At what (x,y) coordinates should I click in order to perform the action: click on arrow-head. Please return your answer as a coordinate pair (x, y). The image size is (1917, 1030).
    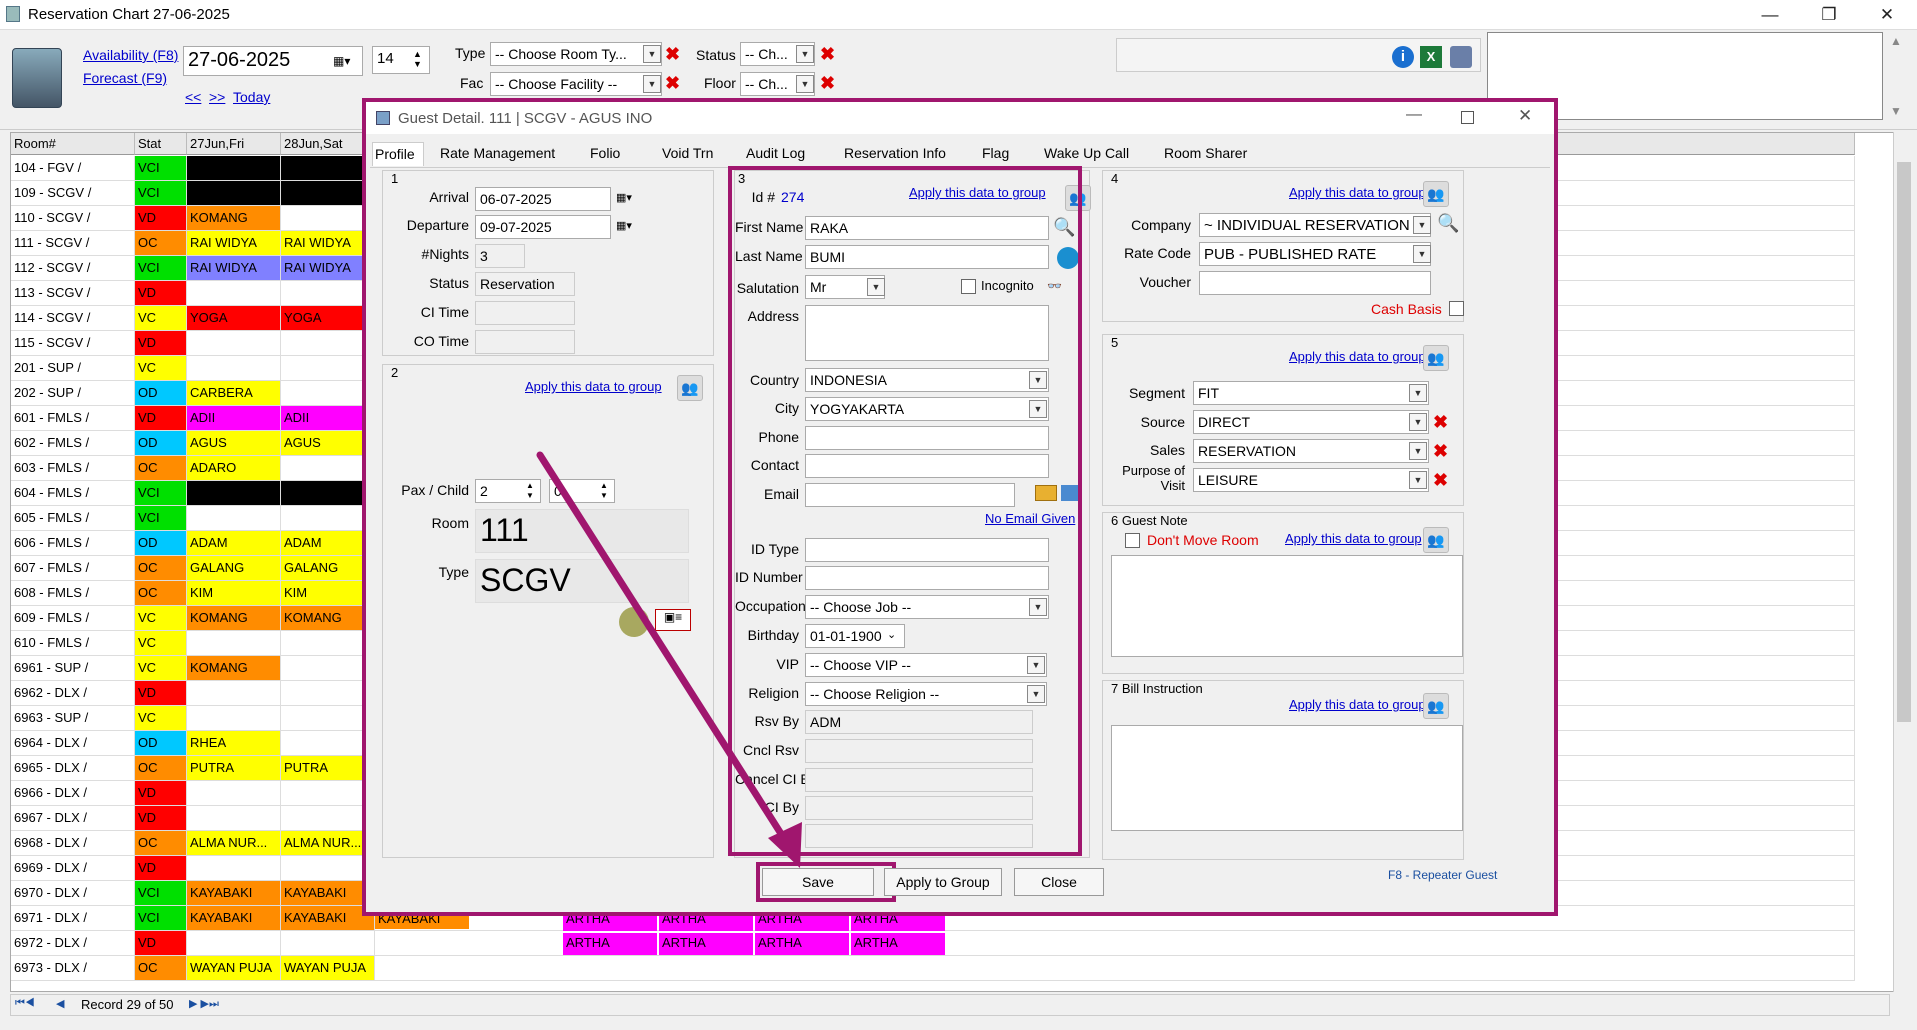
    Looking at the image, I should click on (785, 845).